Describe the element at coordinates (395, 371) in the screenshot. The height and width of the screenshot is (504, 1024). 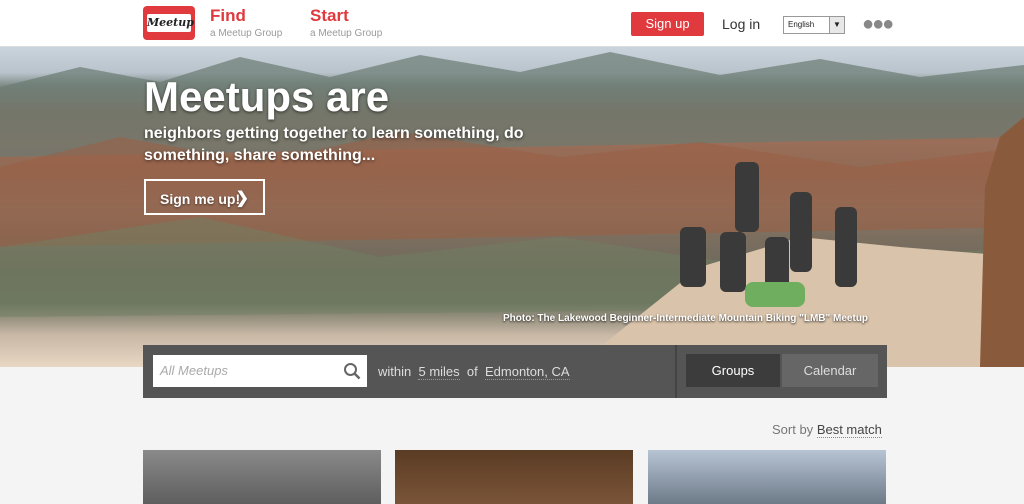
I see `within-label: within` at that location.